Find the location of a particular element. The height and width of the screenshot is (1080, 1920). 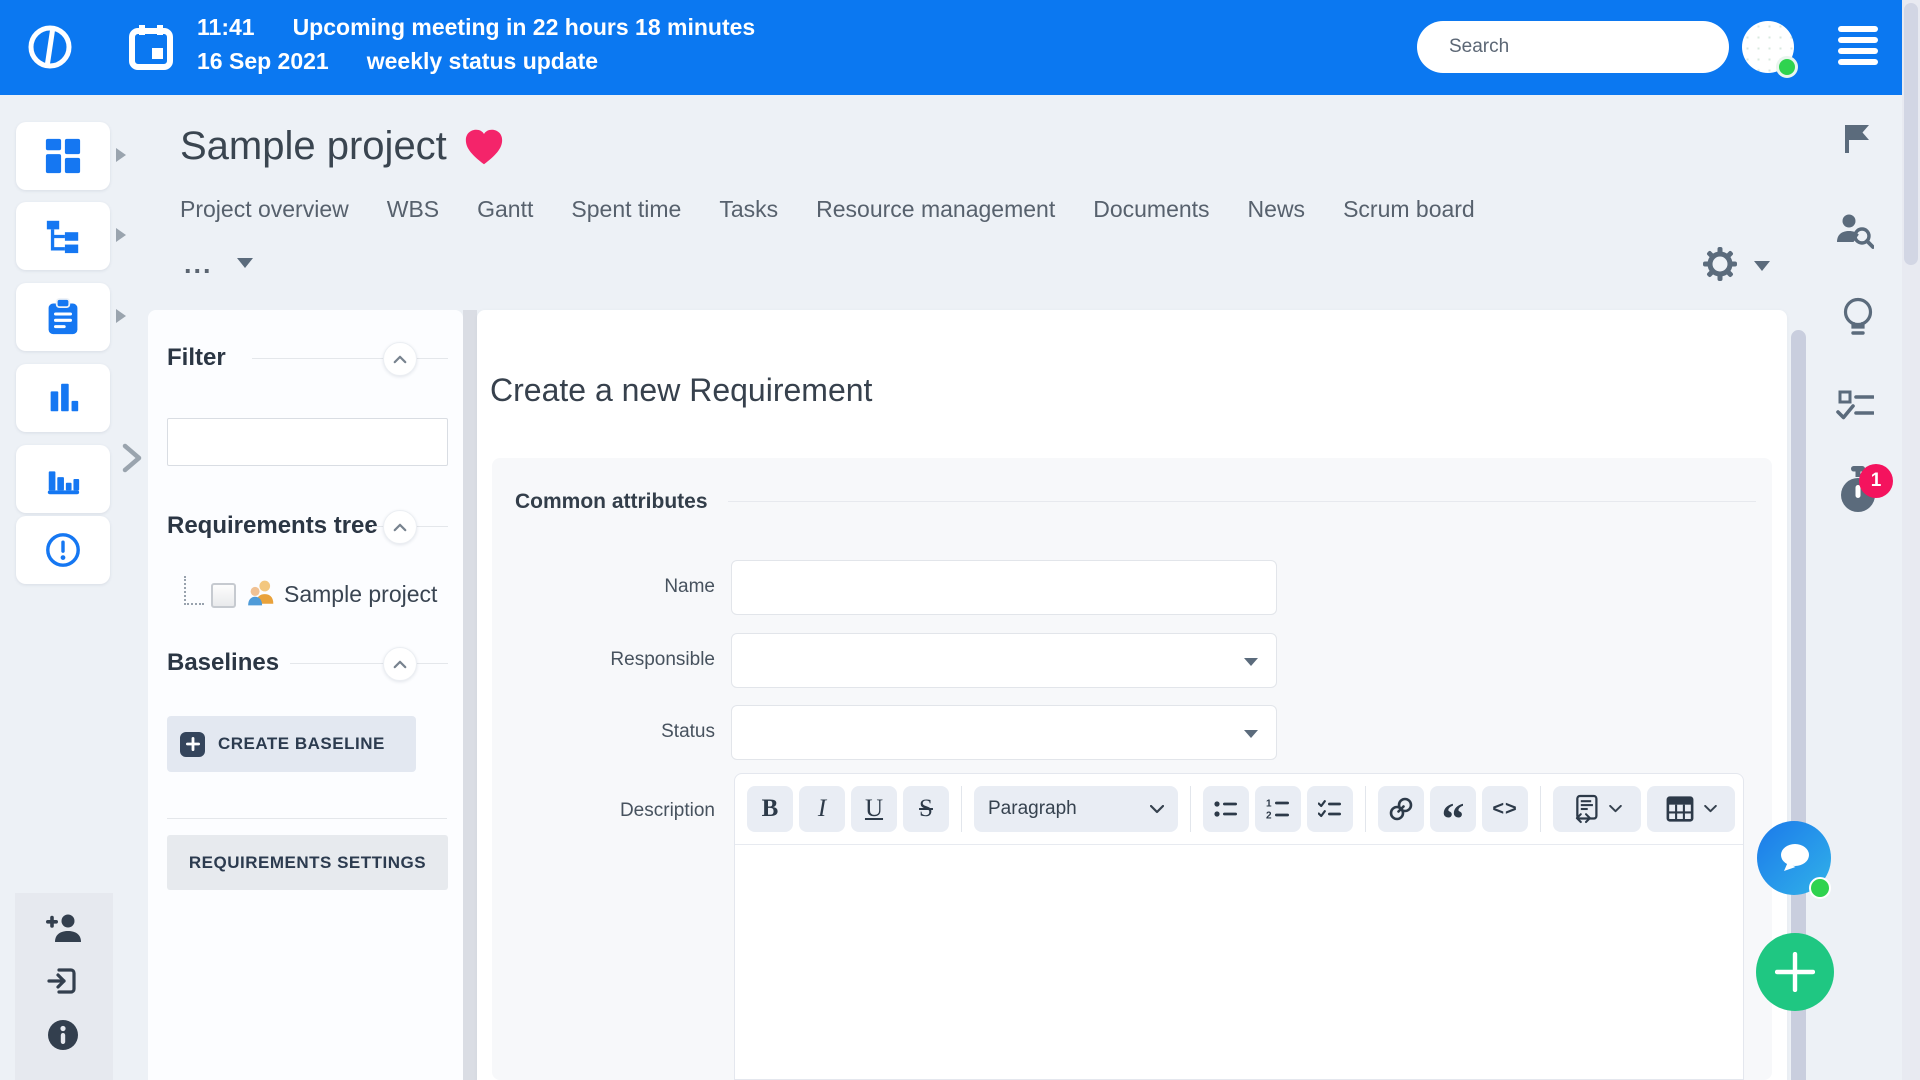

create-baseline-button: CREATE BASELINE is located at coordinates (291, 744).